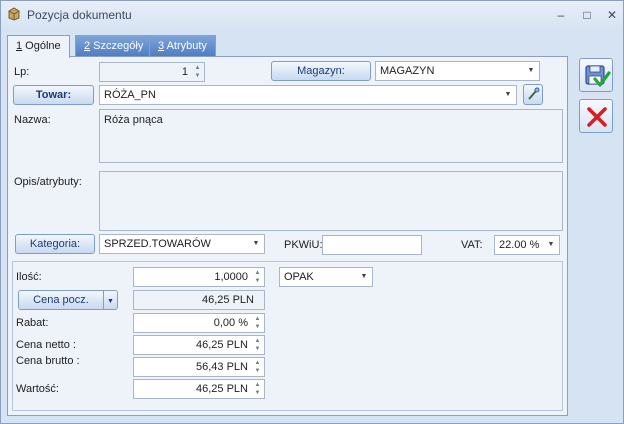 Image resolution: width=624 pixels, height=424 pixels. I want to click on tab-ogolne-label: Ogólne, so click(41, 46).